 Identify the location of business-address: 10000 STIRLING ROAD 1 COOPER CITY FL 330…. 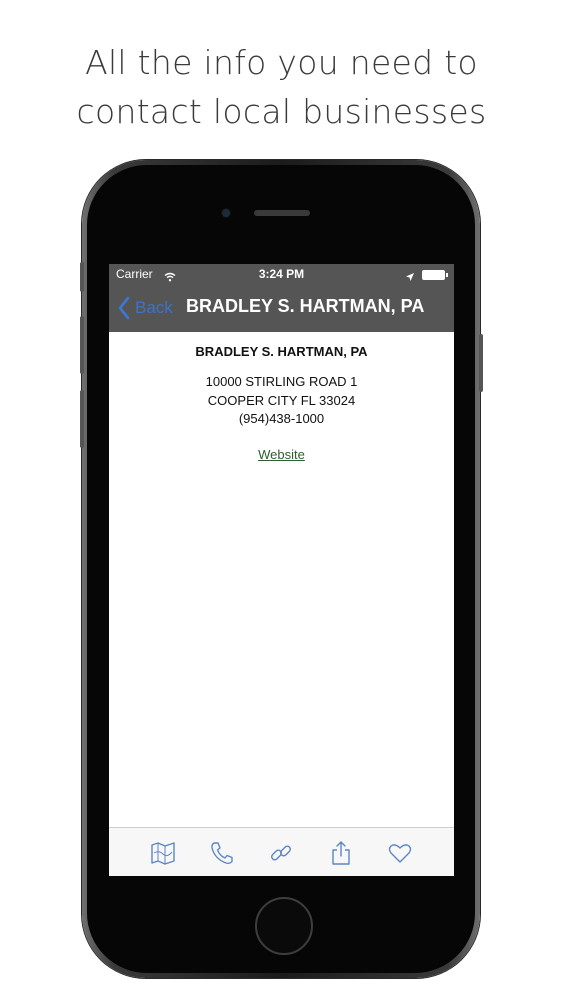
(281, 401).